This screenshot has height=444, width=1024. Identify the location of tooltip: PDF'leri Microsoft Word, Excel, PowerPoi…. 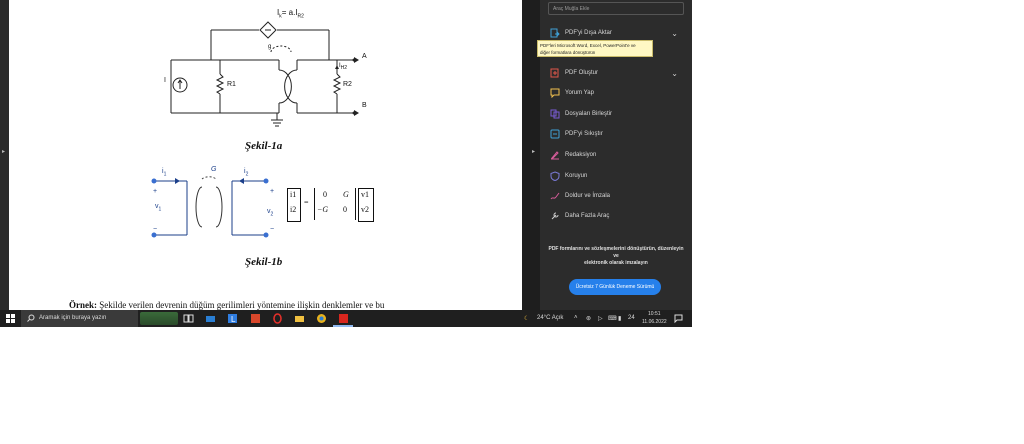
(595, 48).